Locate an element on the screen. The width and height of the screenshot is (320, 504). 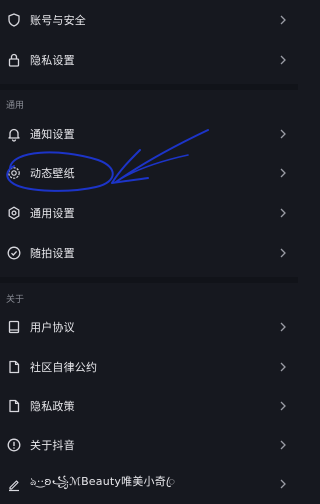
menu-item-user-nickname: ঌ·͜·ʚ꧁ℳBeauty唯美小奇ꦿ is located at coordinates (149, 484).